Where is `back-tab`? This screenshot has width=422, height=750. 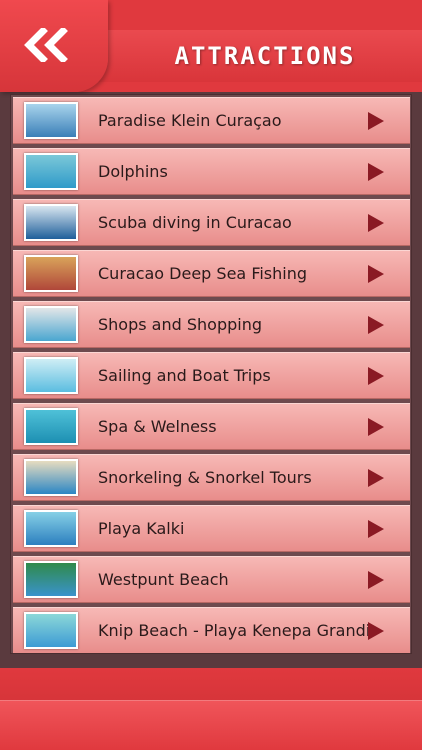
back-tab is located at coordinates (54, 46).